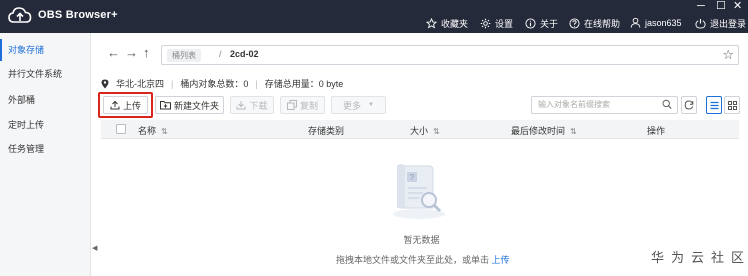 This screenshot has width=748, height=276. I want to click on power-icon, so click(700, 23).